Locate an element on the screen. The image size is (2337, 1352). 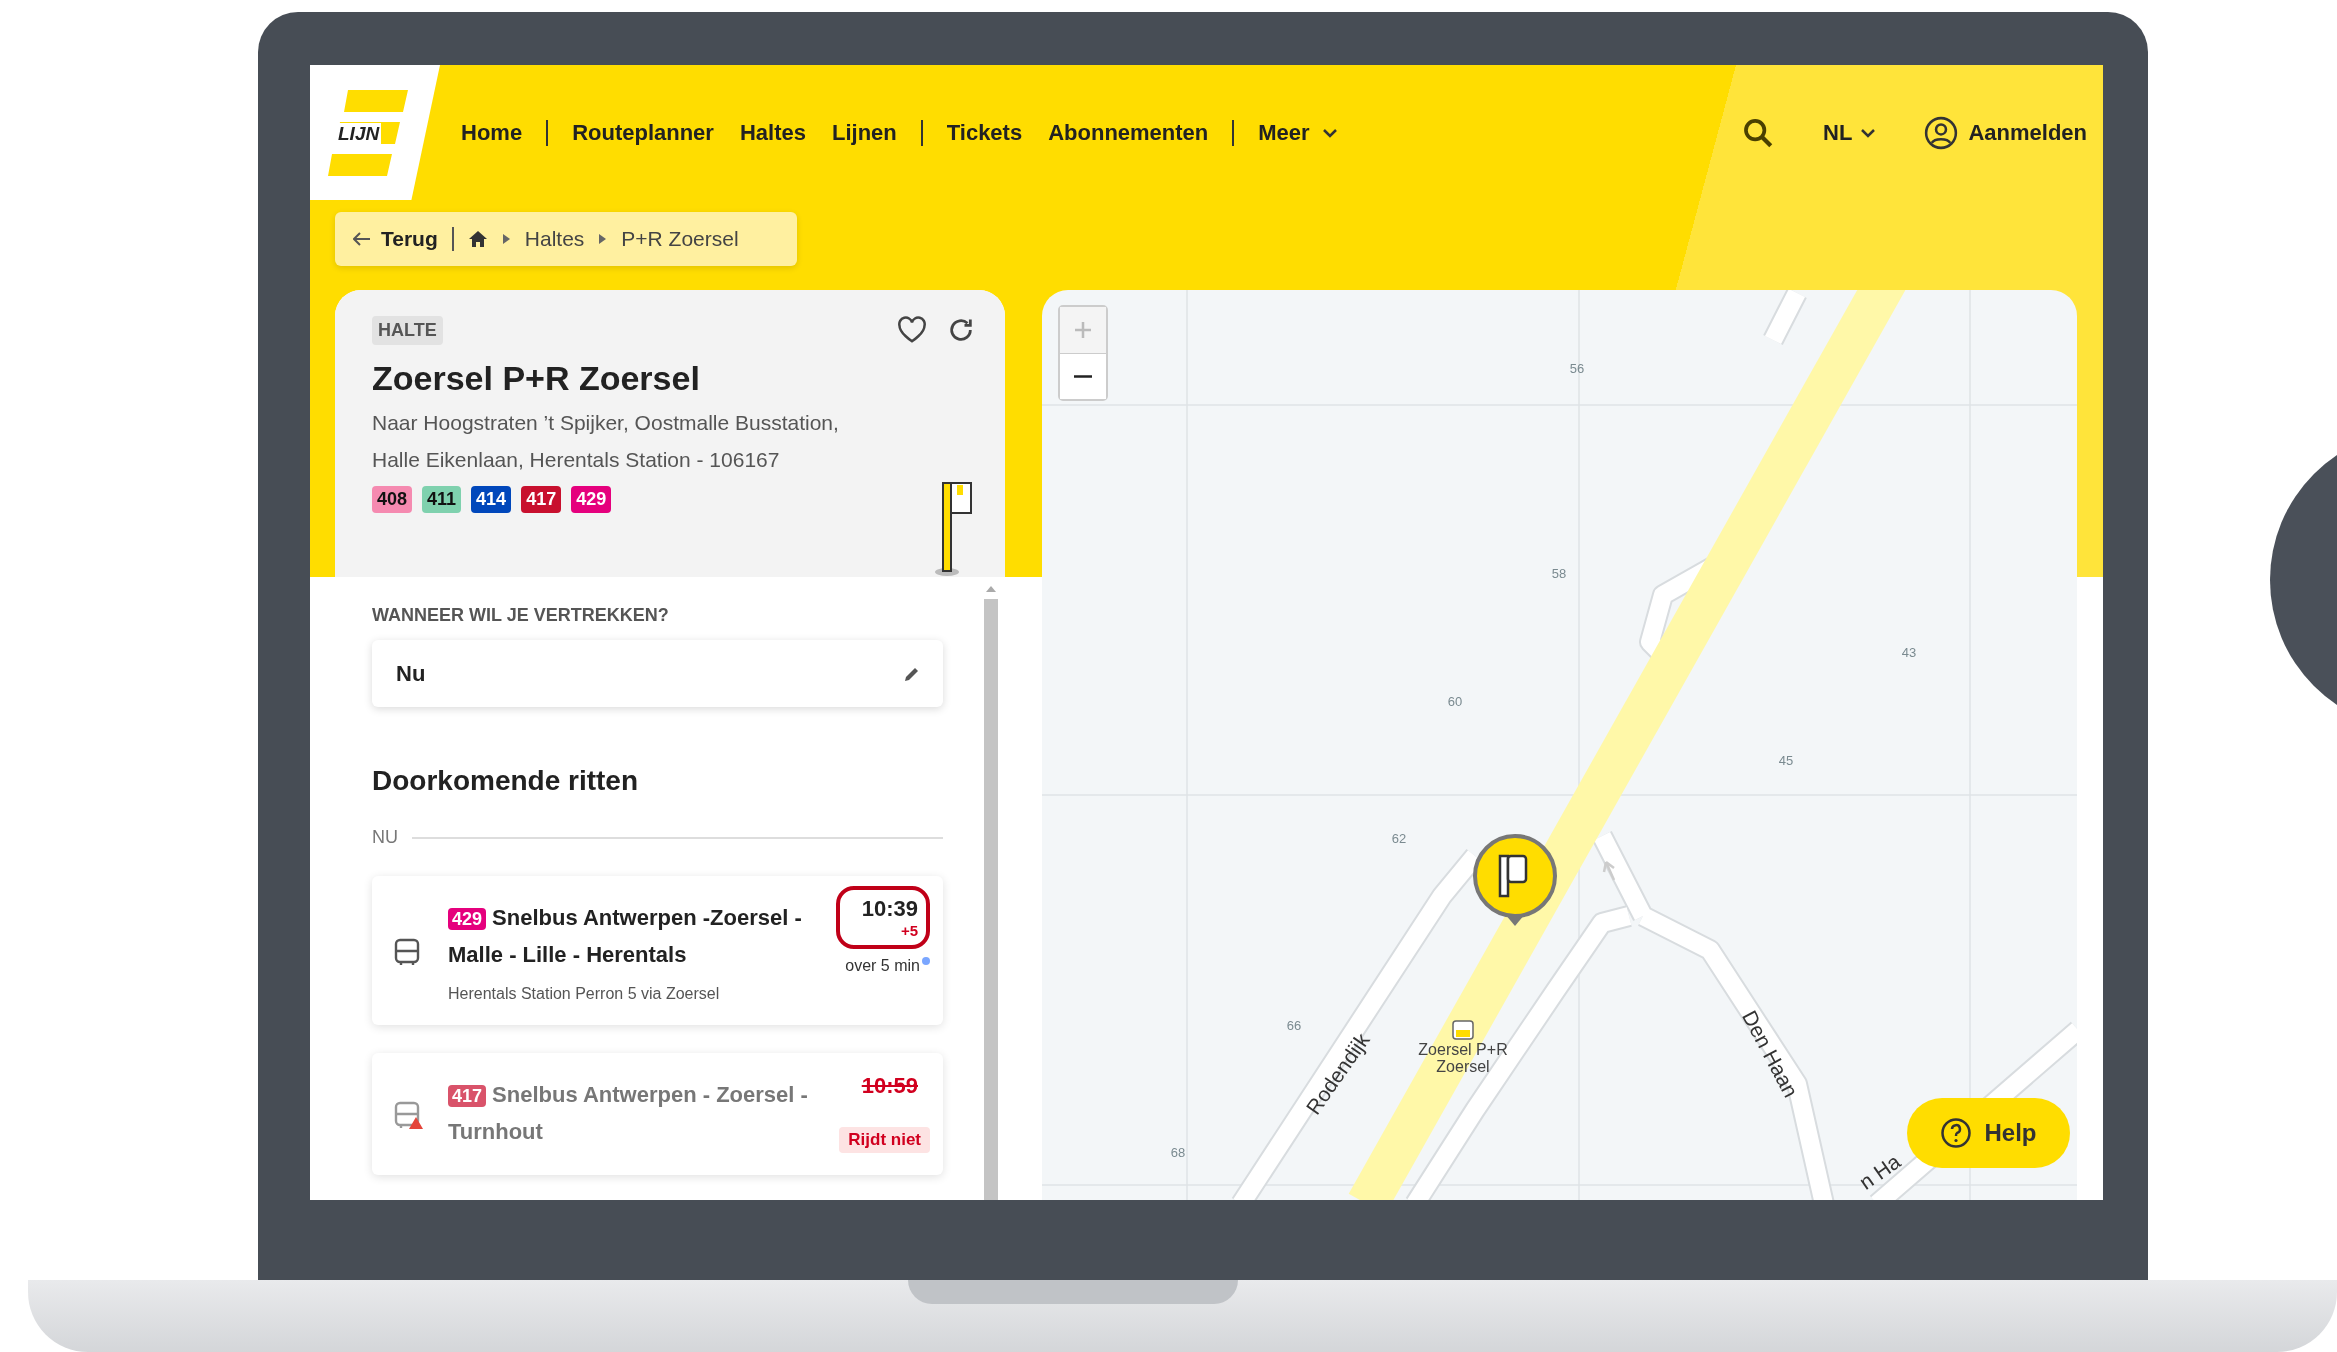
language-select: NL is located at coordinates (1850, 132).